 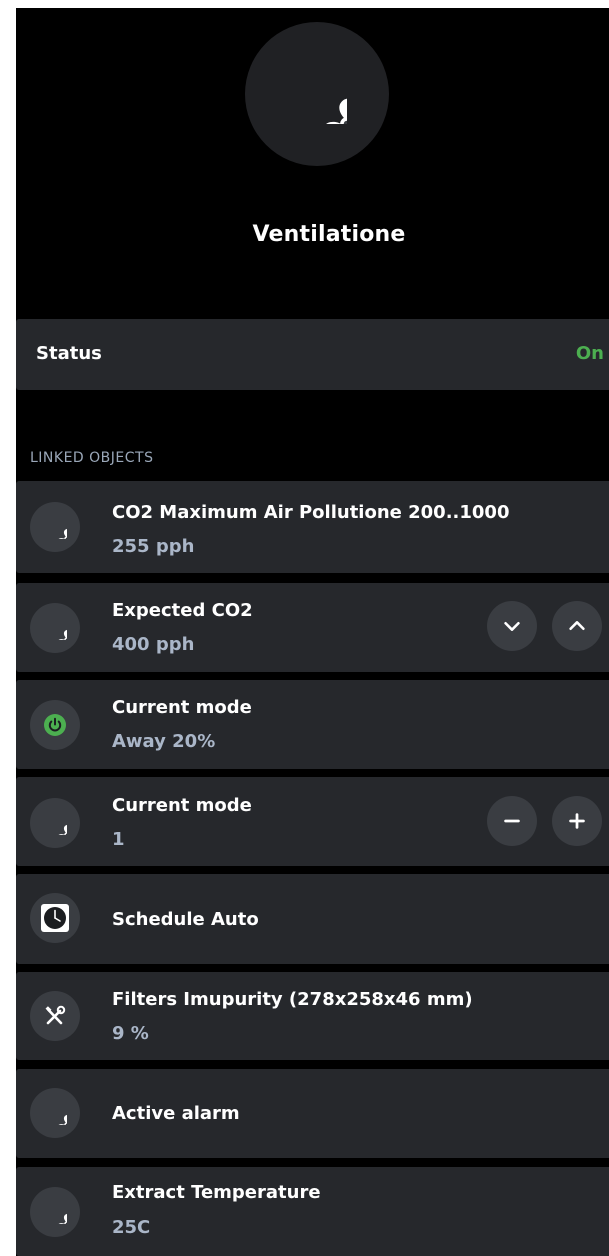 What do you see at coordinates (153, 644) in the screenshot?
I see `list-item-value: 400 pph` at bounding box center [153, 644].